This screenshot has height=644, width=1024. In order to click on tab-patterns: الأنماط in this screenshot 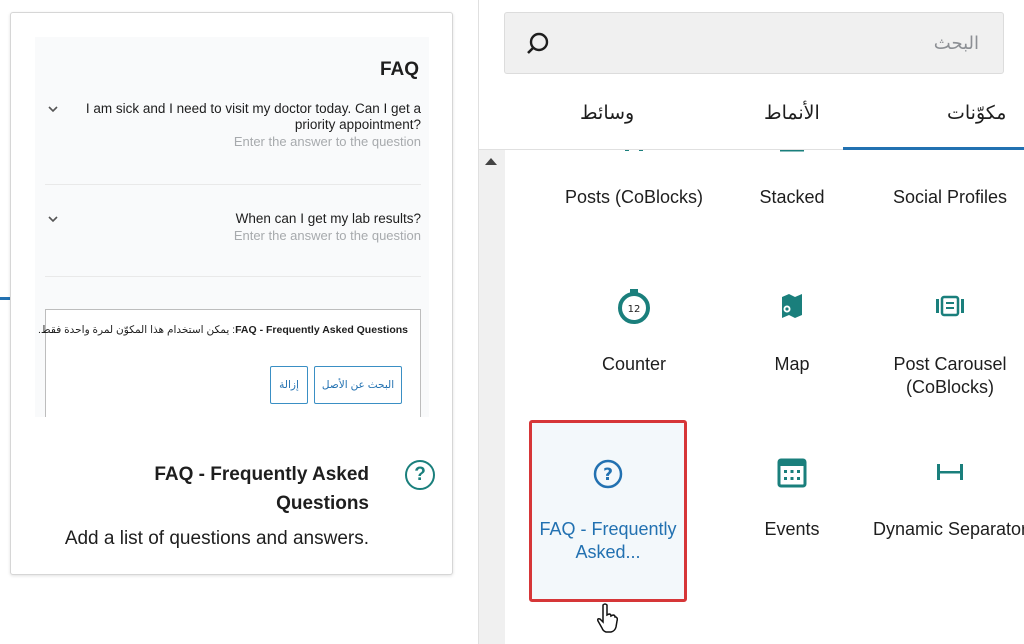, I will do `click(792, 113)`.